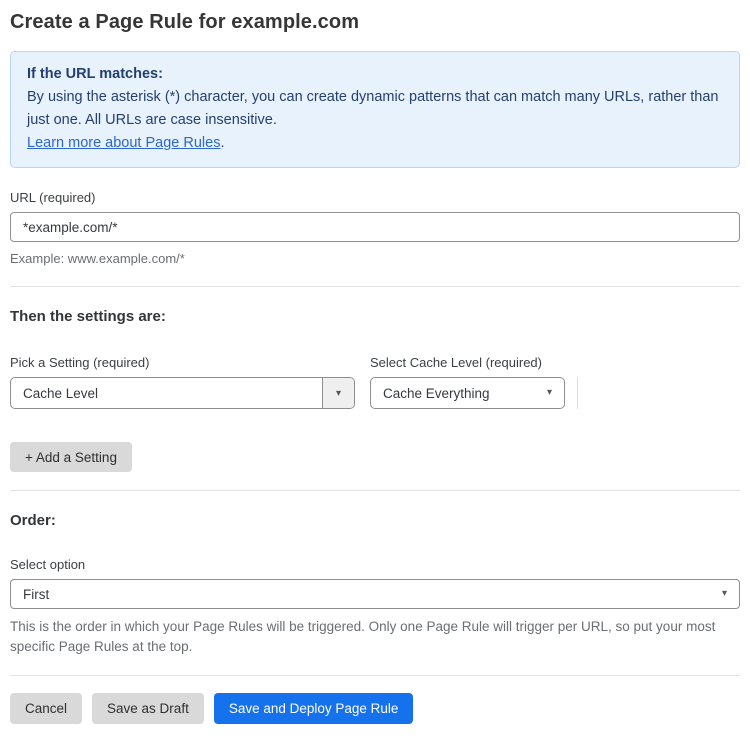  What do you see at coordinates (123, 143) in the screenshot?
I see `learn-more-link: Learn more about Page Rules` at bounding box center [123, 143].